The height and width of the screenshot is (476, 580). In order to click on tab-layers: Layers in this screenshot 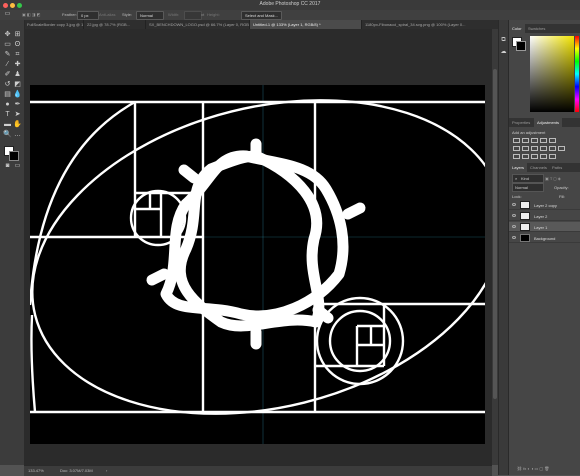, I will do `click(518, 167)`.